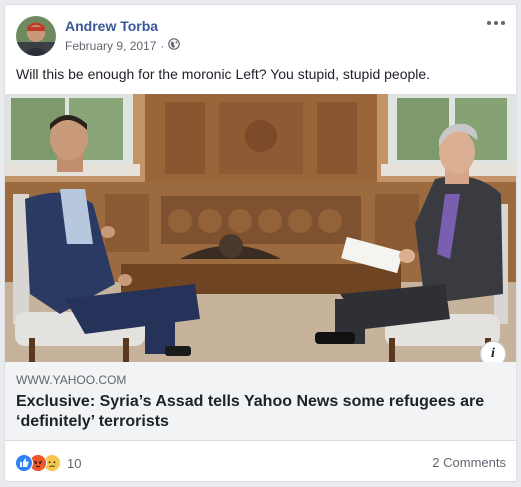 This screenshot has width=521, height=487. What do you see at coordinates (493, 351) in the screenshot?
I see `info-icon: i` at bounding box center [493, 351].